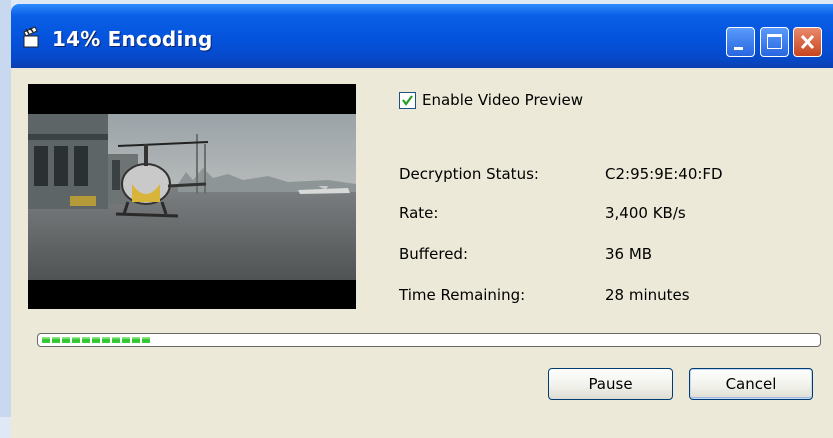 Image resolution: width=833 pixels, height=438 pixels. Describe the element at coordinates (647, 295) in the screenshot. I see `stat-value-time-remaining: 28 minutes` at that location.